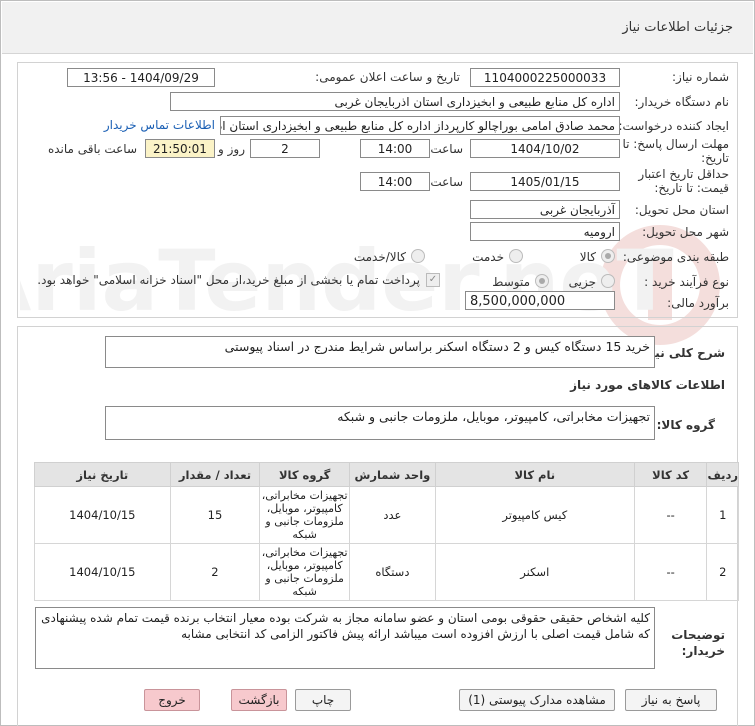 This screenshot has height=726, width=755. Describe the element at coordinates (587, 257) in the screenshot. I see `category-option-goods: کالا` at that location.